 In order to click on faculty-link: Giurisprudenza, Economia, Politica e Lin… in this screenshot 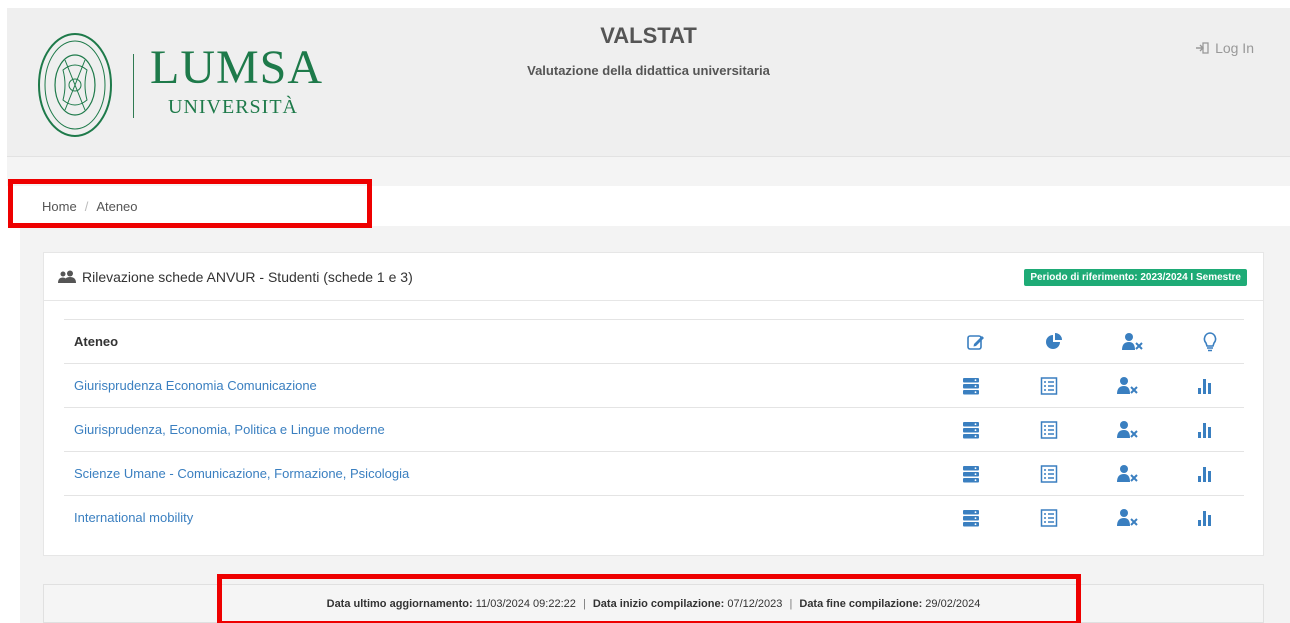, I will do `click(498, 429)`.